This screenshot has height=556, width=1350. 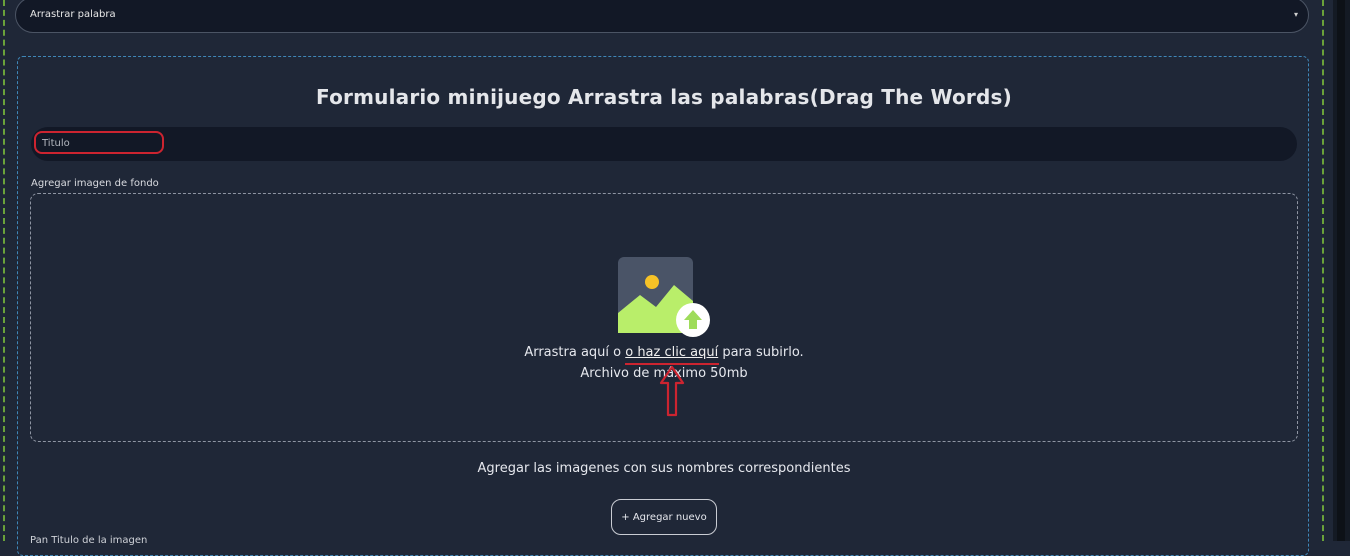 What do you see at coordinates (665, 297) in the screenshot?
I see `image-upload-icon` at bounding box center [665, 297].